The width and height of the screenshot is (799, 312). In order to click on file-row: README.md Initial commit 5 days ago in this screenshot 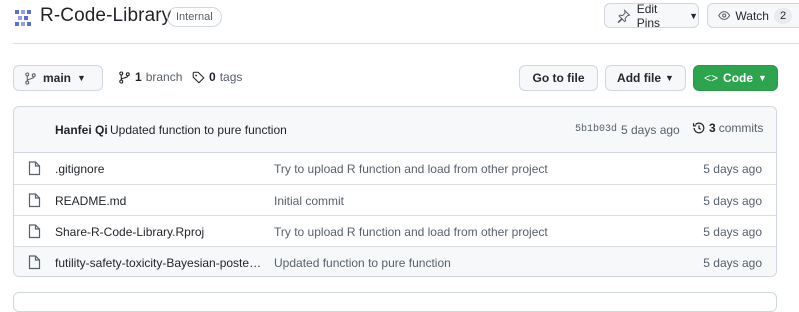, I will do `click(395, 199)`.